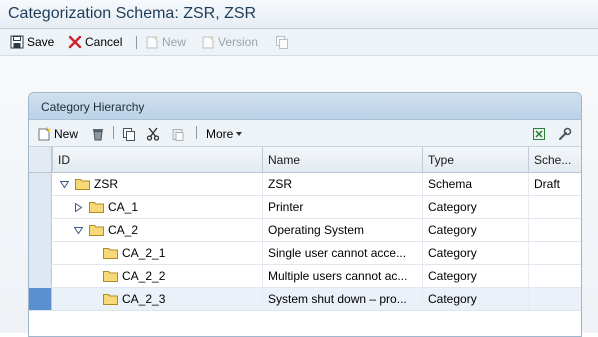 The image size is (598, 337). Describe the element at coordinates (17, 42) in the screenshot. I see `save-icon` at that location.